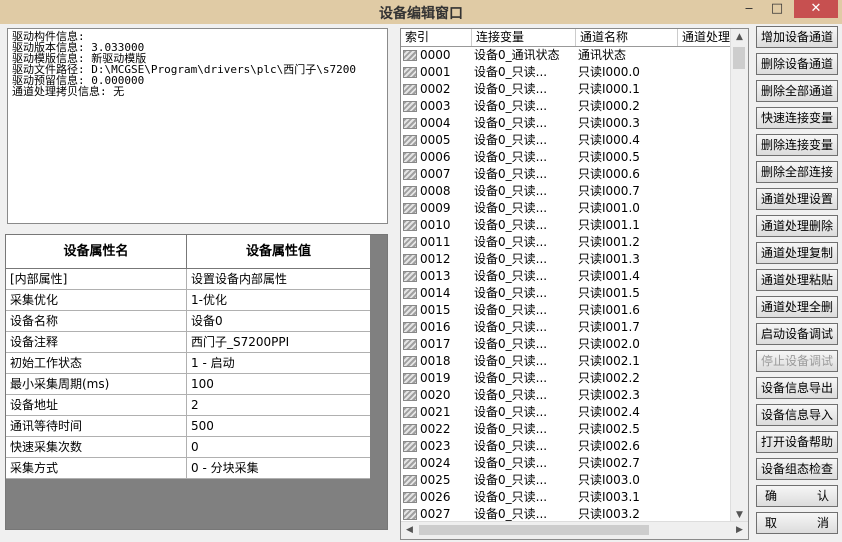 This screenshot has width=842, height=542. What do you see at coordinates (739, 530) in the screenshot?
I see `scroll-right-icon: ▶` at bounding box center [739, 530].